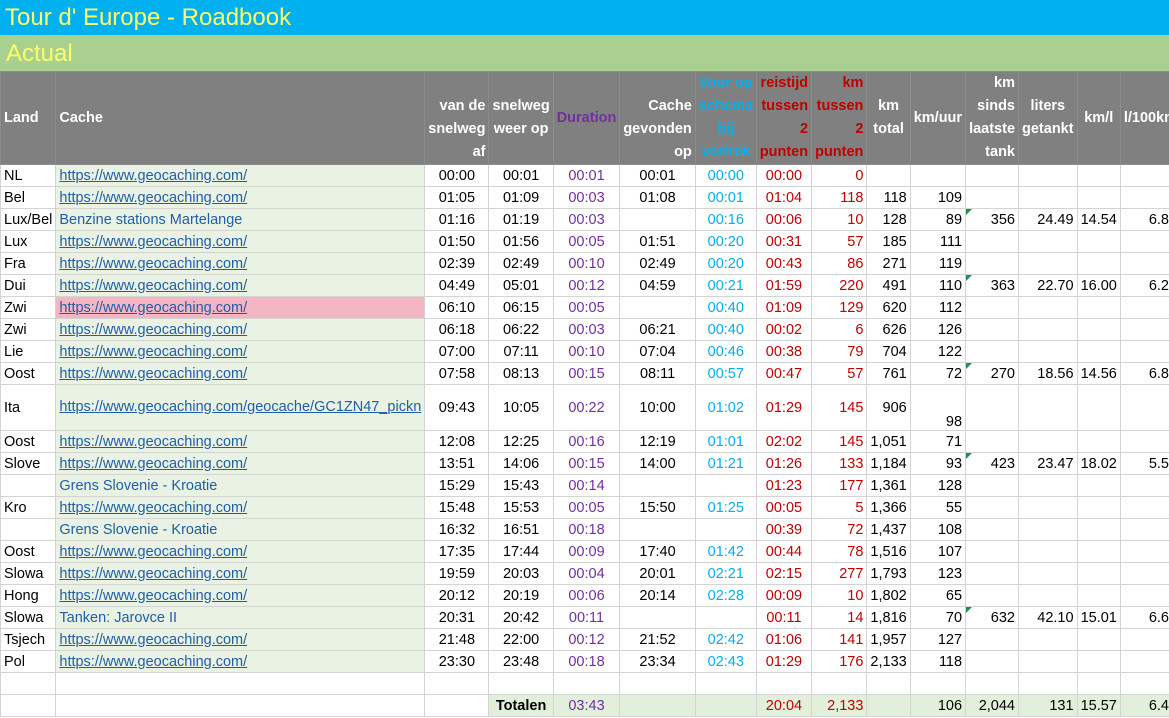  What do you see at coordinates (28, 263) in the screenshot?
I see `land-cell: Fra` at bounding box center [28, 263].